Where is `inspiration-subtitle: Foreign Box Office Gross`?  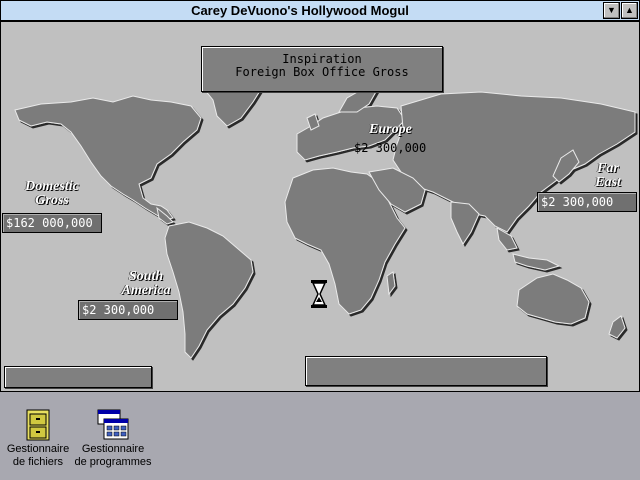 inspiration-subtitle: Foreign Box Office Gross is located at coordinates (322, 72).